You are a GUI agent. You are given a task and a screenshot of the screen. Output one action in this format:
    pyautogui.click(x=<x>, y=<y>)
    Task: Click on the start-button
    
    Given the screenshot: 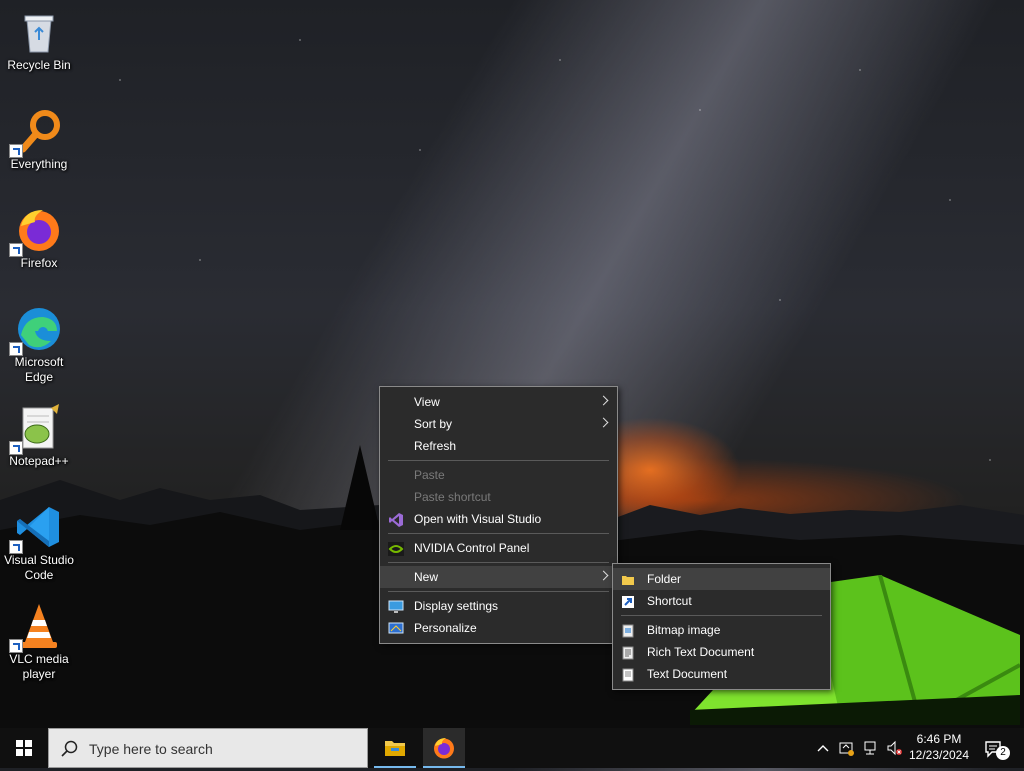 What is the action you would take?
    pyautogui.click(x=24, y=748)
    